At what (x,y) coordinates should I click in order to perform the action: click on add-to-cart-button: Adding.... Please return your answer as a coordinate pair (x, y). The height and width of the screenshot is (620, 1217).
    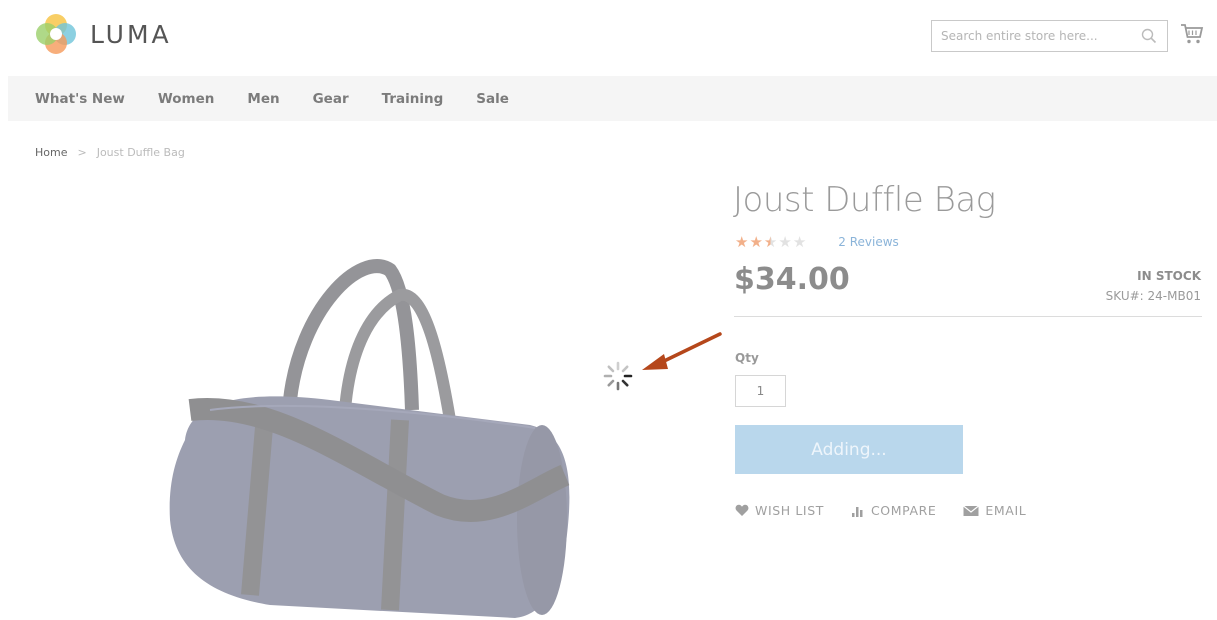
    Looking at the image, I should click on (849, 449).